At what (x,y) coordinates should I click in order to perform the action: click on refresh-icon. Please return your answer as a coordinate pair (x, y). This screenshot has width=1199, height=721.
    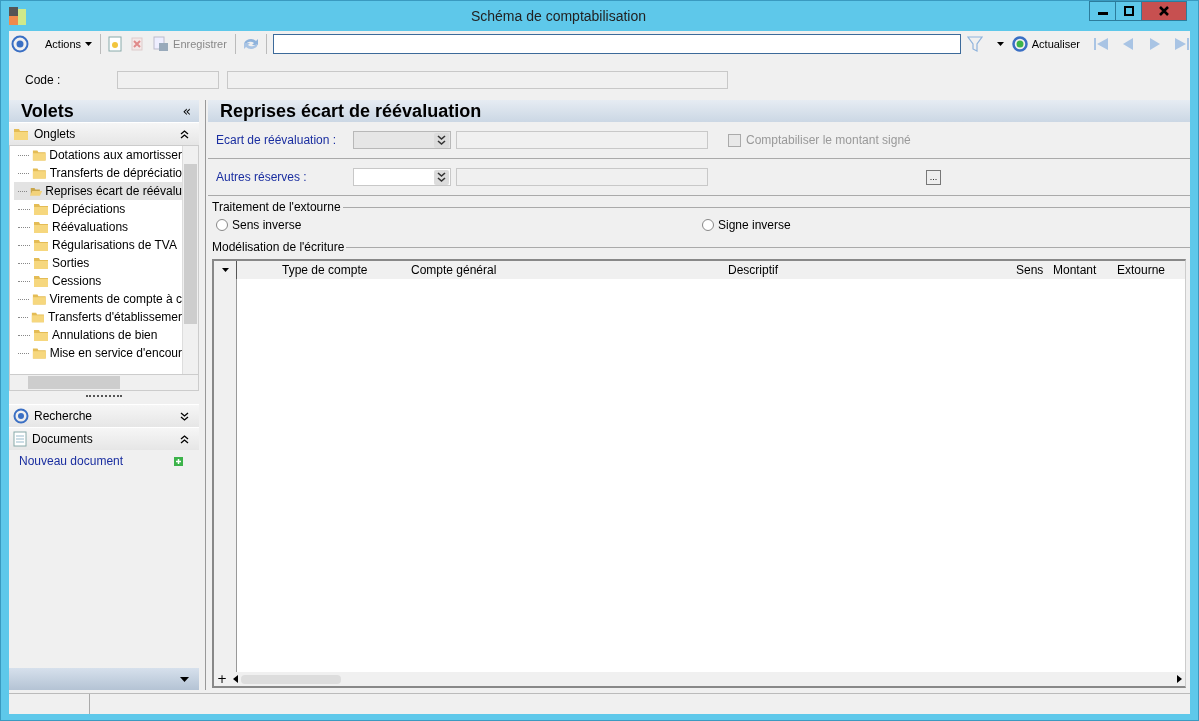
    Looking at the image, I should click on (1019, 44).